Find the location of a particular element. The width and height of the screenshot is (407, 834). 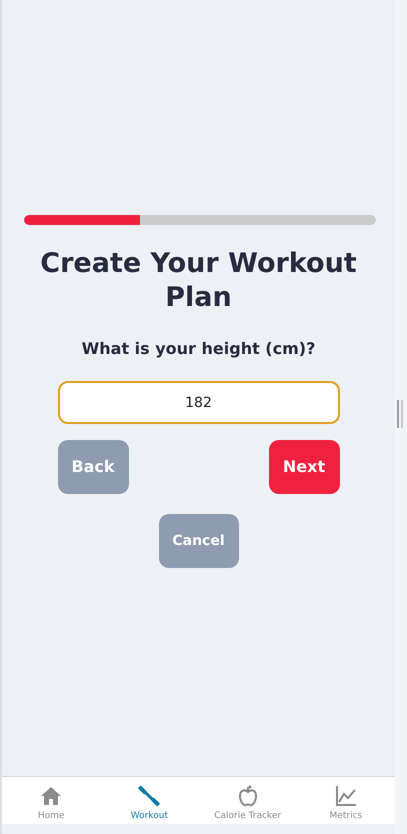

height-input-field: 182 is located at coordinates (199, 402).